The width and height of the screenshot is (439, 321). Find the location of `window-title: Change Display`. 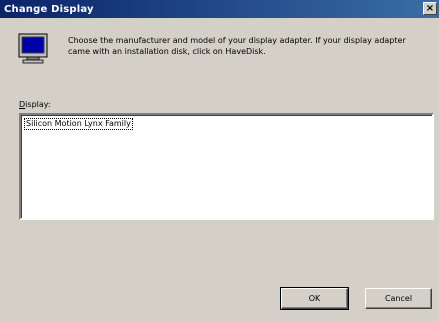

window-title: Change Display is located at coordinates (49, 9).